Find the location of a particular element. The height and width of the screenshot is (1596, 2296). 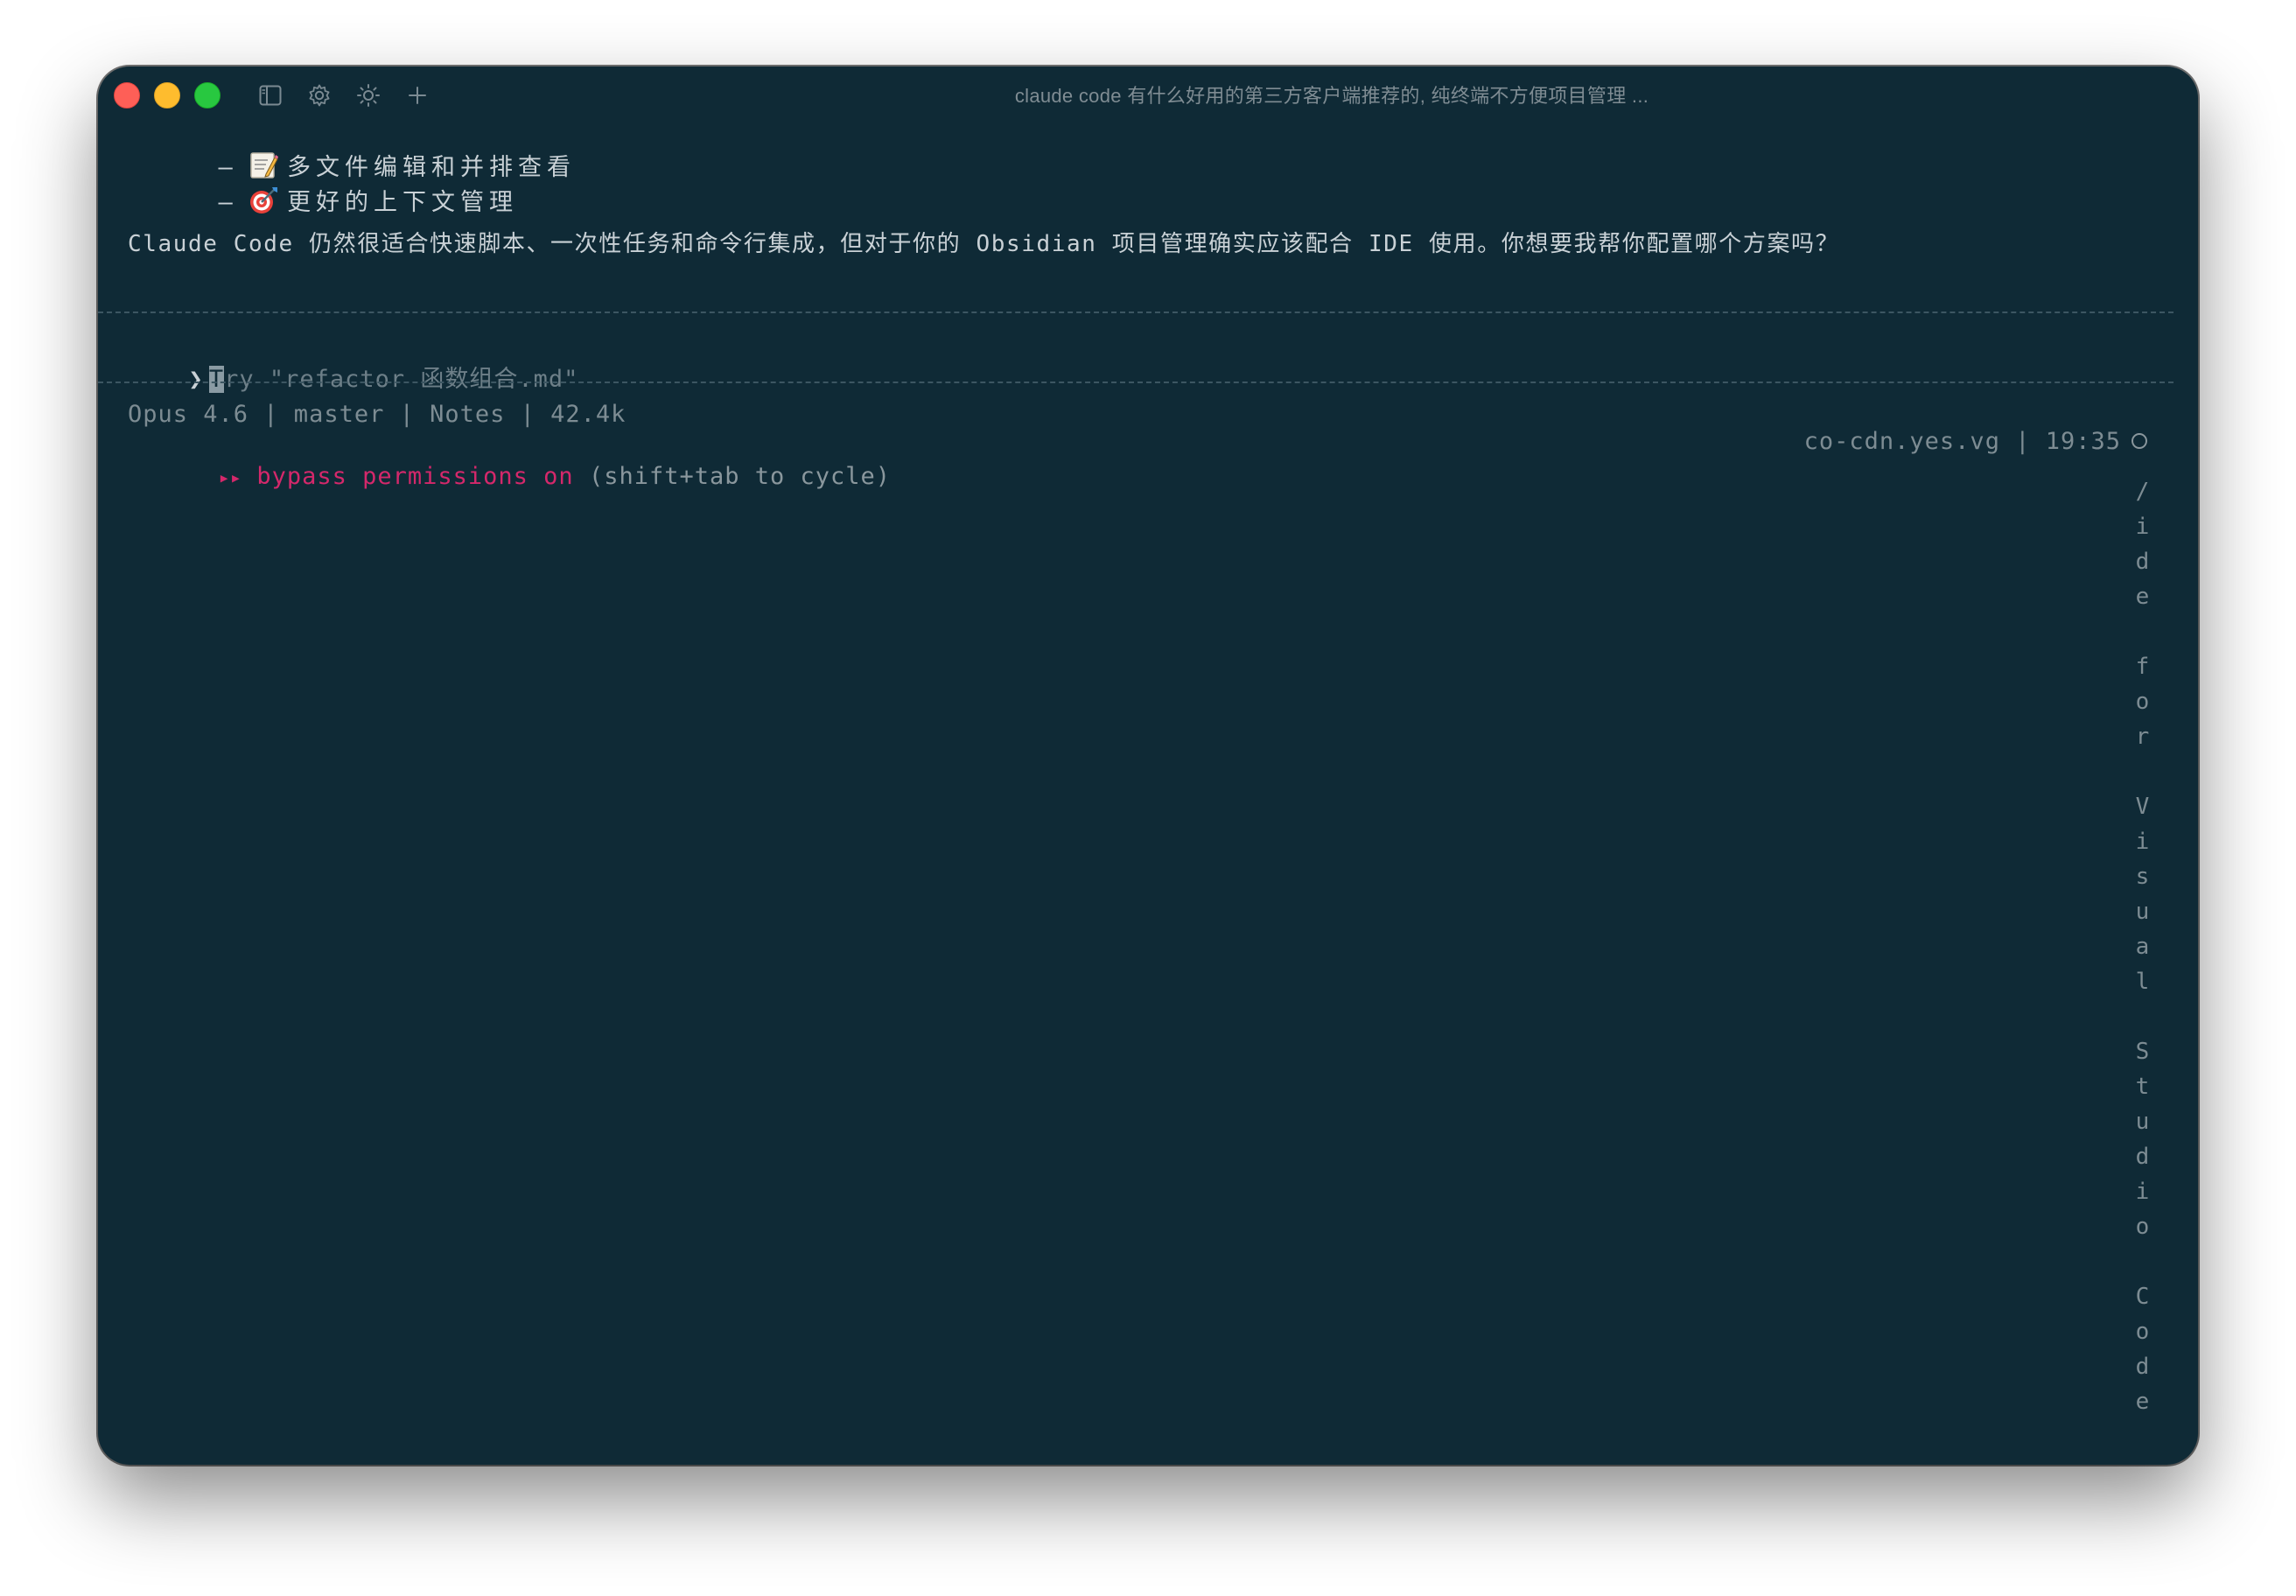

ide-hint-char: / is located at coordinates (2143, 492).